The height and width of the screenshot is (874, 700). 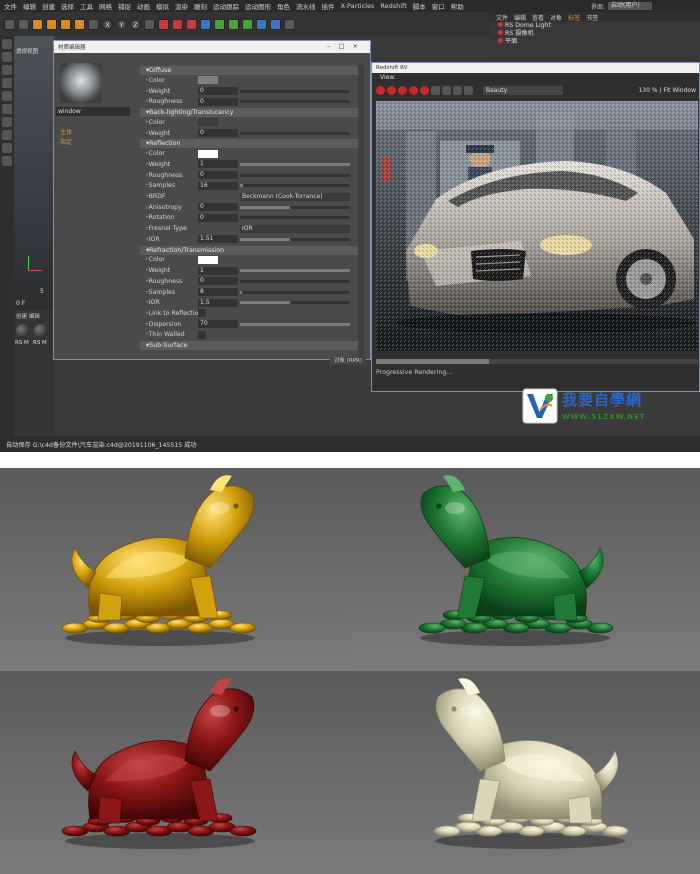 What do you see at coordinates (7, 57) in the screenshot?
I see `model-mode-icon` at bounding box center [7, 57].